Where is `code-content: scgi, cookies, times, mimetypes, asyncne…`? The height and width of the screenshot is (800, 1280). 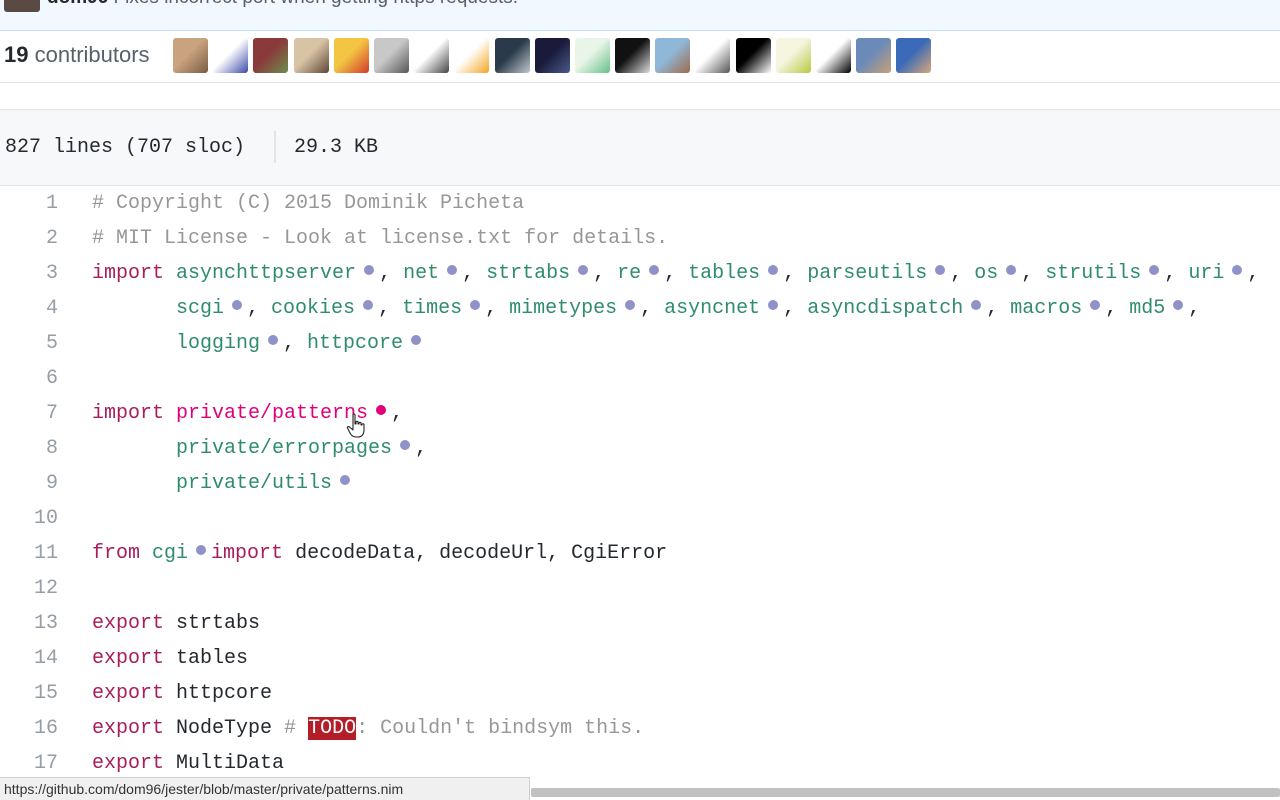 code-content: scgi, cookies, times, mimetypes, asyncne… is located at coordinates (646, 308).